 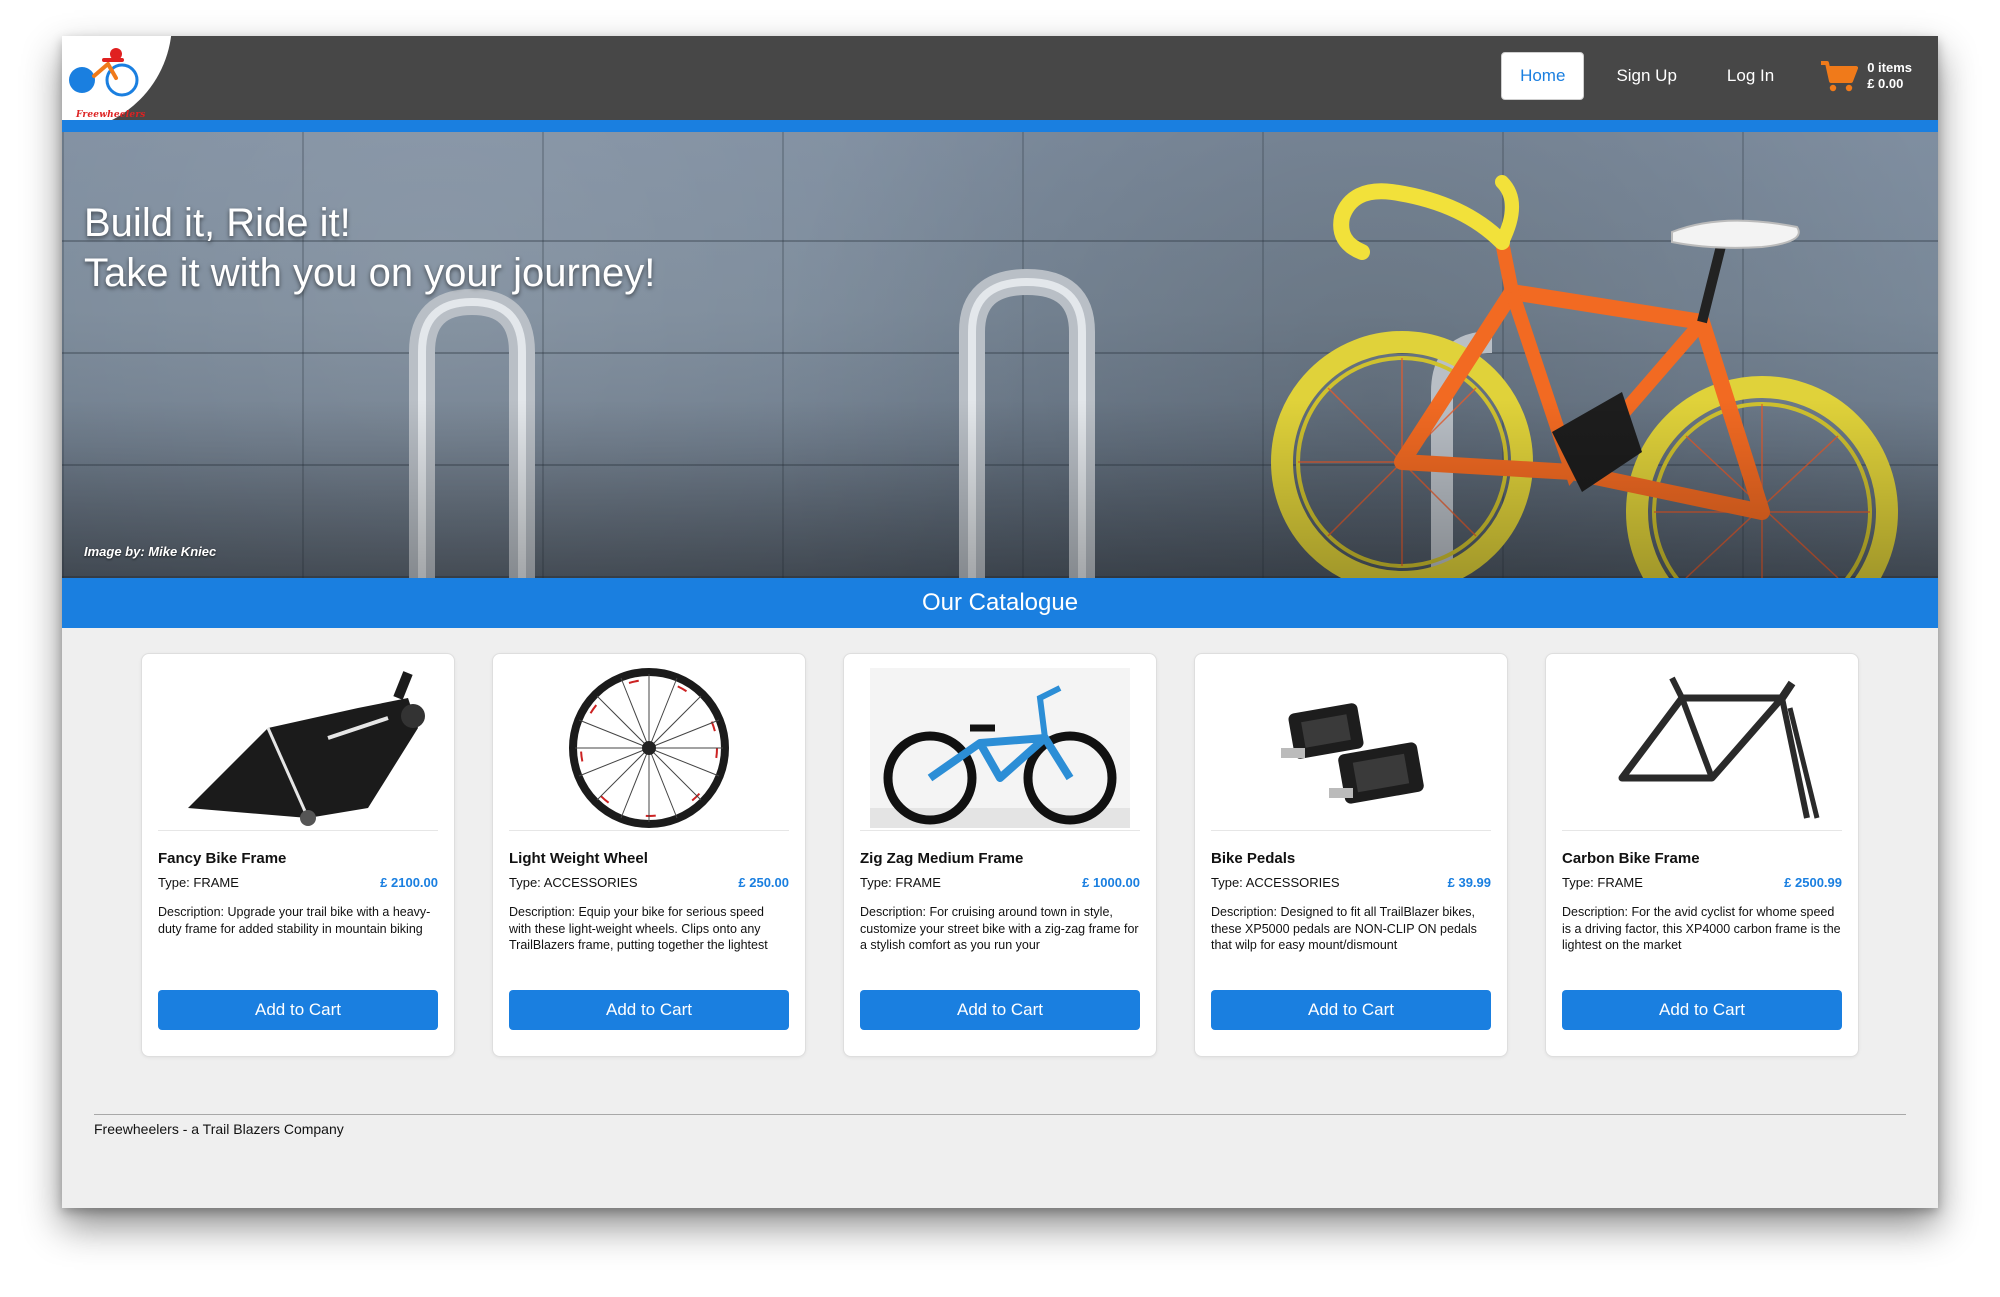 I want to click on product-price: £ 2100.00, so click(x=409, y=882).